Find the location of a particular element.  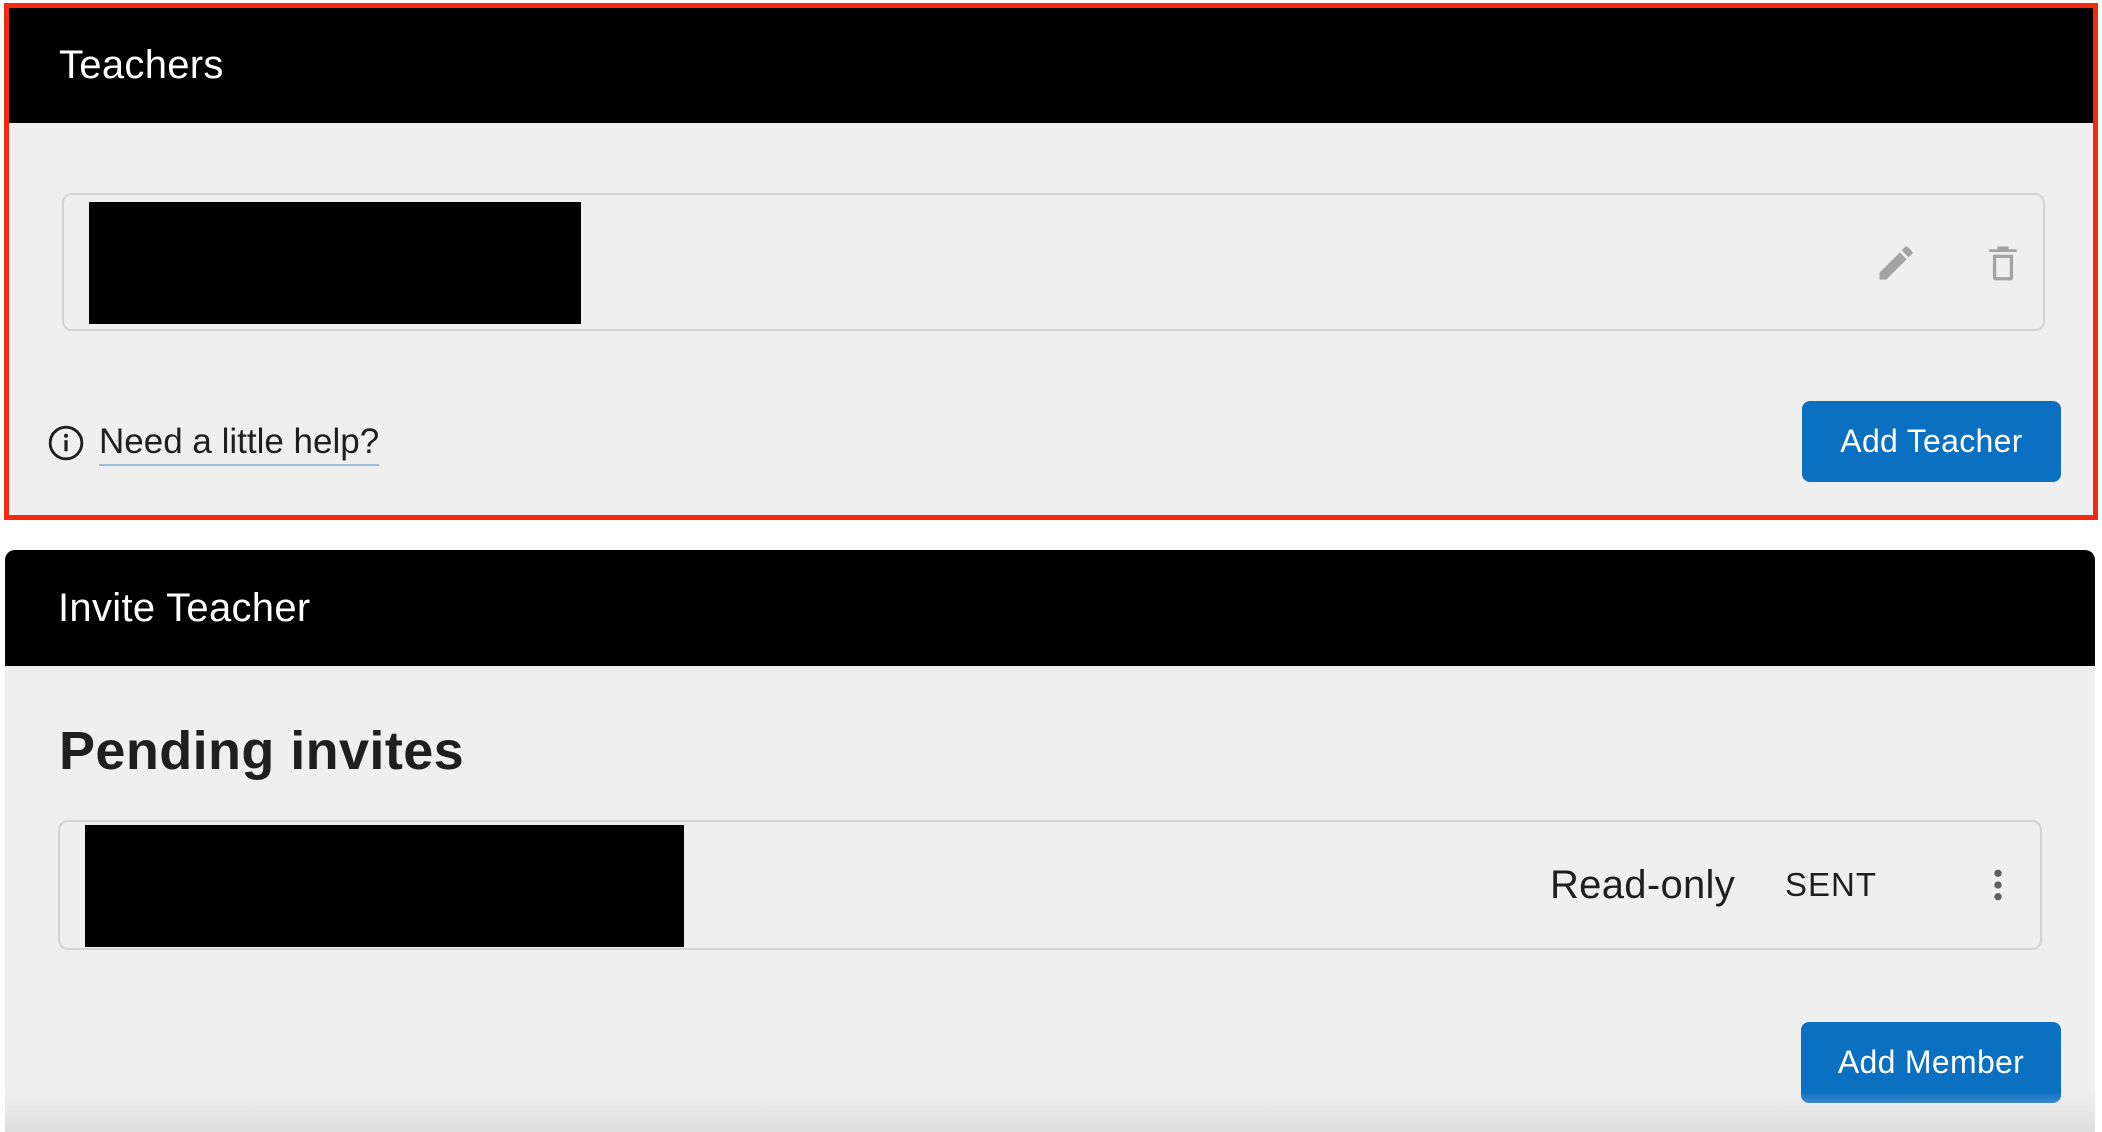

trash-icon is located at coordinates (2003, 263).